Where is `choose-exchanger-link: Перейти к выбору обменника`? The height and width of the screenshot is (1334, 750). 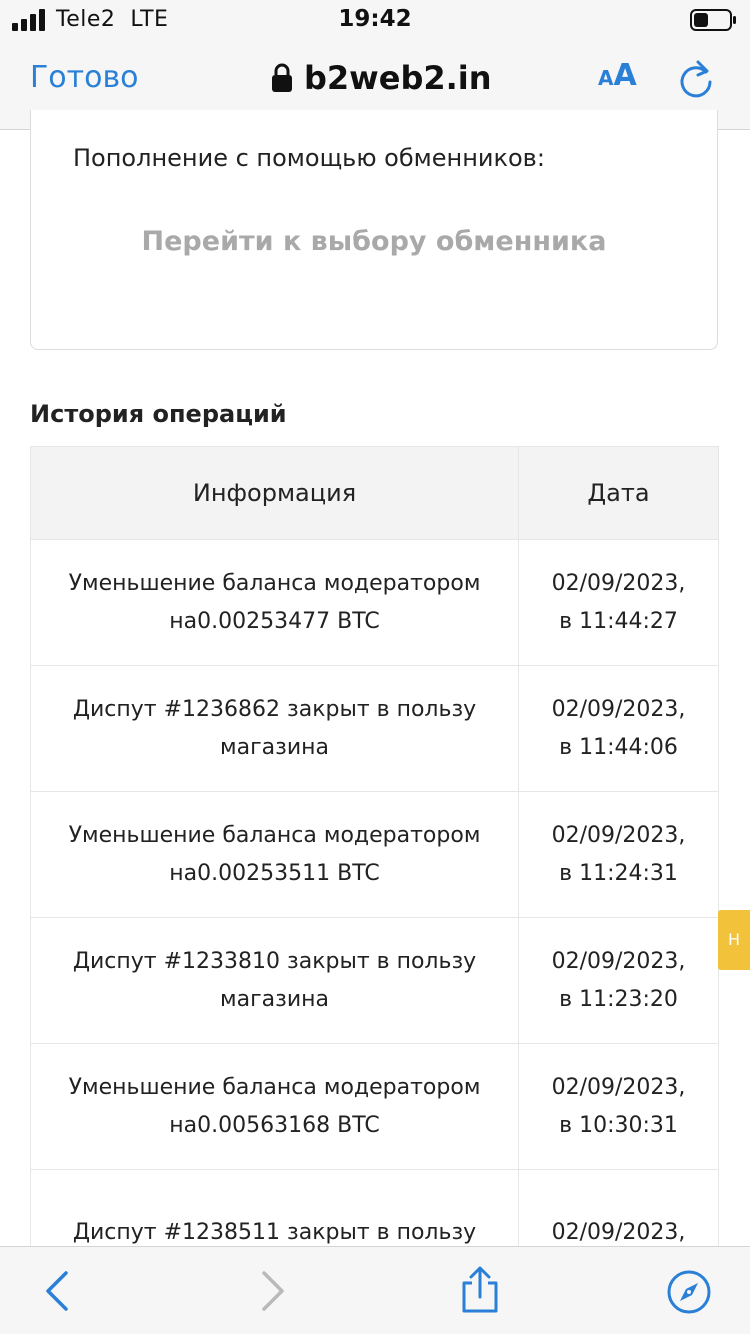 choose-exchanger-link: Перейти к выбору обменника is located at coordinates (374, 241).